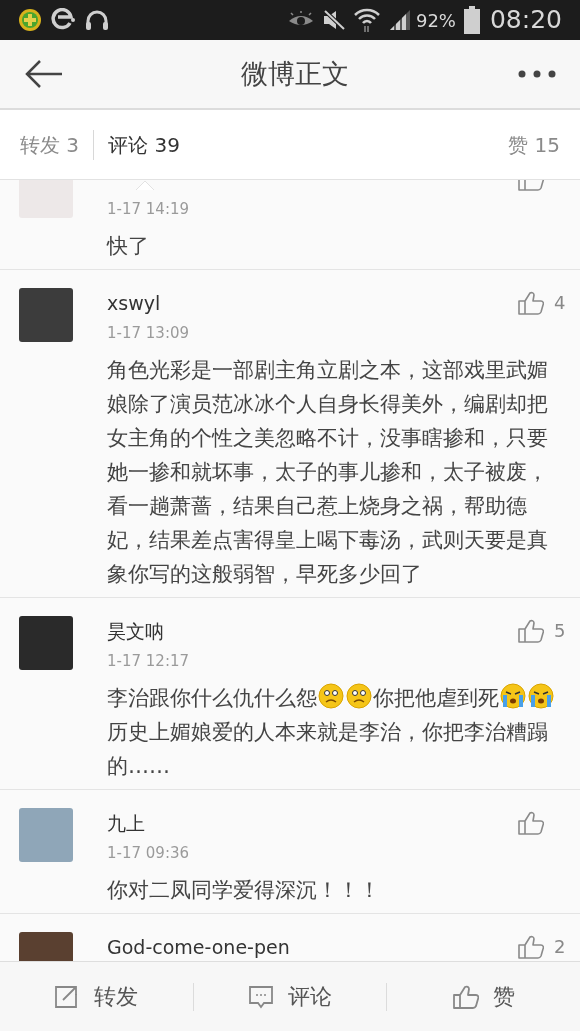 The height and width of the screenshot is (1031, 580). Describe the element at coordinates (261, 996) in the screenshot. I see `comment-icon` at that location.